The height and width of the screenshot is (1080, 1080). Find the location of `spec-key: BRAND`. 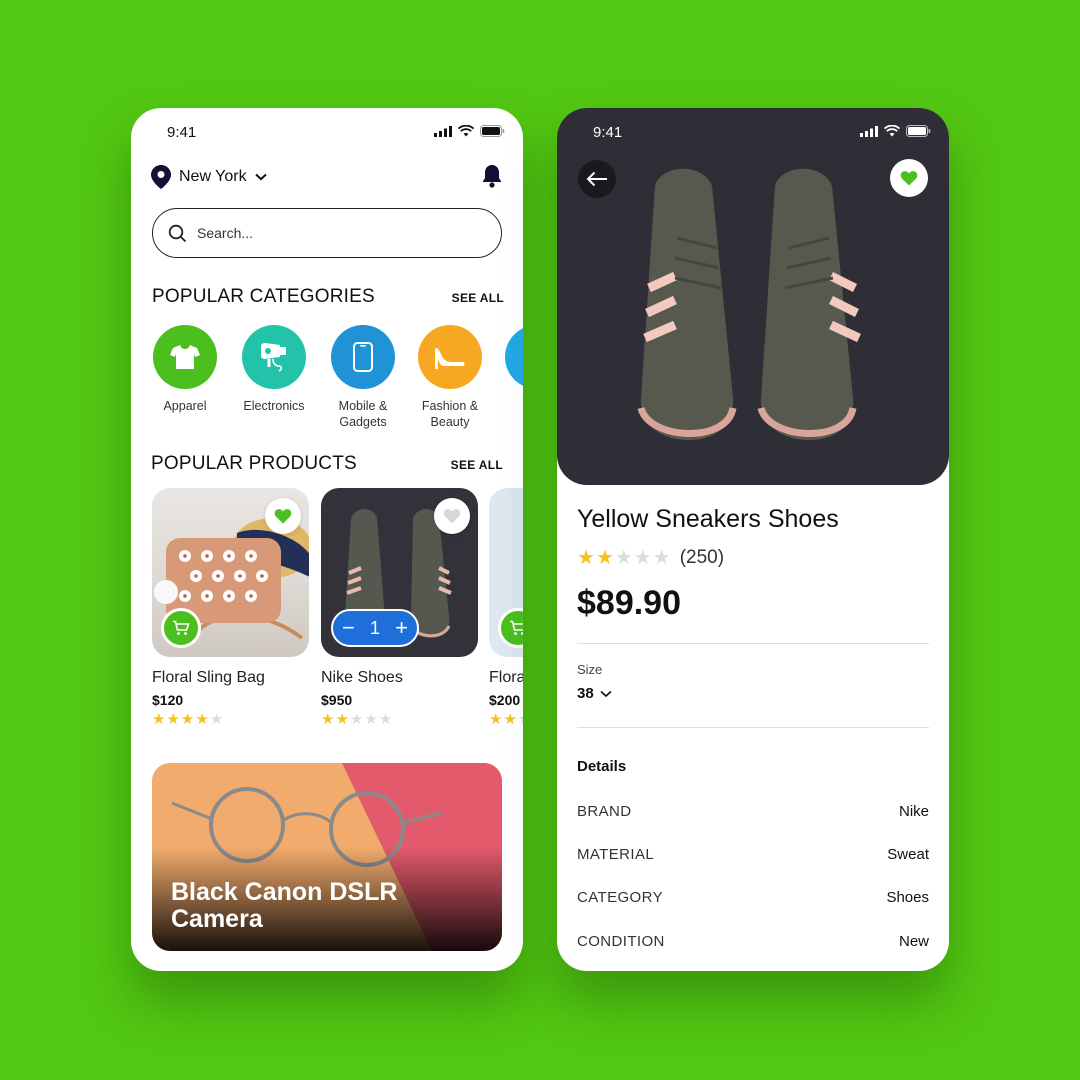

spec-key: BRAND is located at coordinates (604, 811).